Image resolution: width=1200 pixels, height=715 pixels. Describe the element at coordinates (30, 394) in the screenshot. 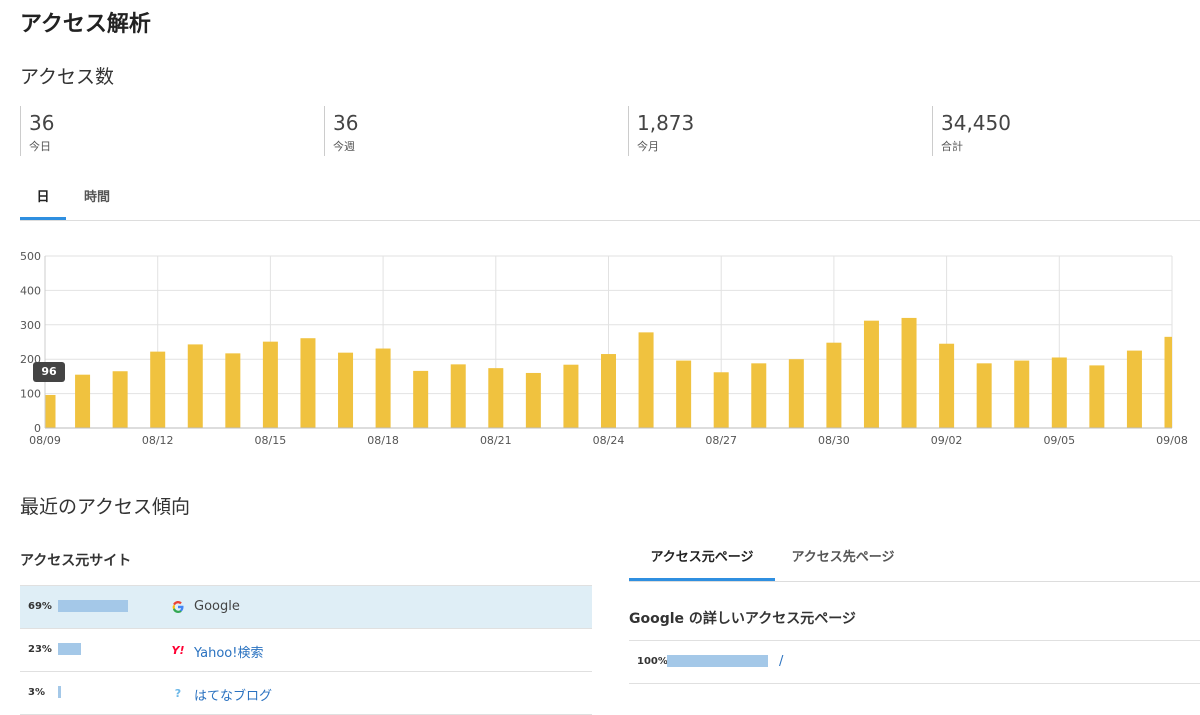

I see `y-tick-label: 100` at that location.